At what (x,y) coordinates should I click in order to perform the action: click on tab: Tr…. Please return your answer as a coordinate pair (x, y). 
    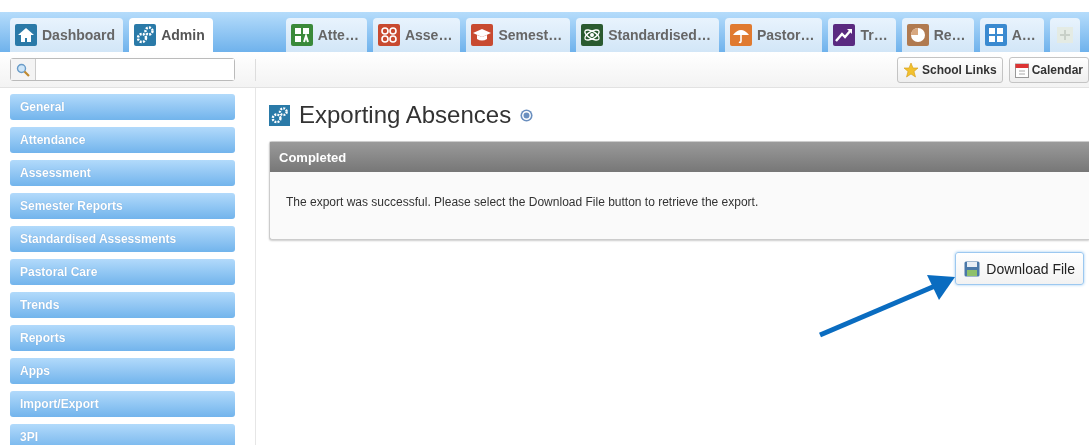
    Looking at the image, I should click on (862, 35).